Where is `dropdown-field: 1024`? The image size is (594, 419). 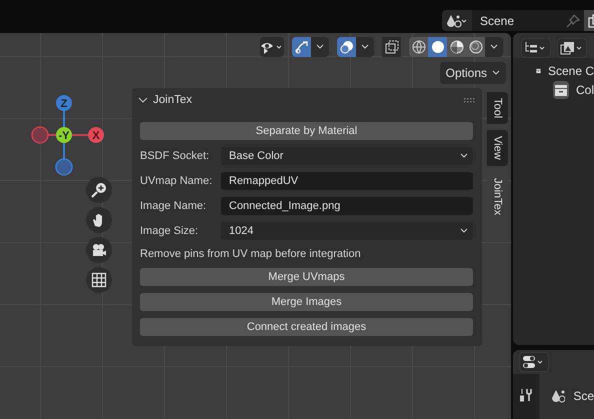 dropdown-field: 1024 is located at coordinates (347, 231).